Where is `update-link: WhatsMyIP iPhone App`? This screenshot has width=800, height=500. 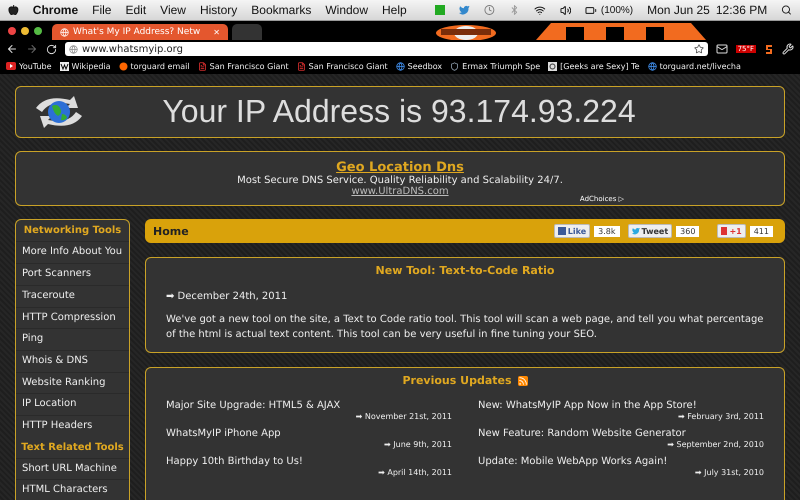
update-link: WhatsMyIP iPhone App is located at coordinates (309, 434).